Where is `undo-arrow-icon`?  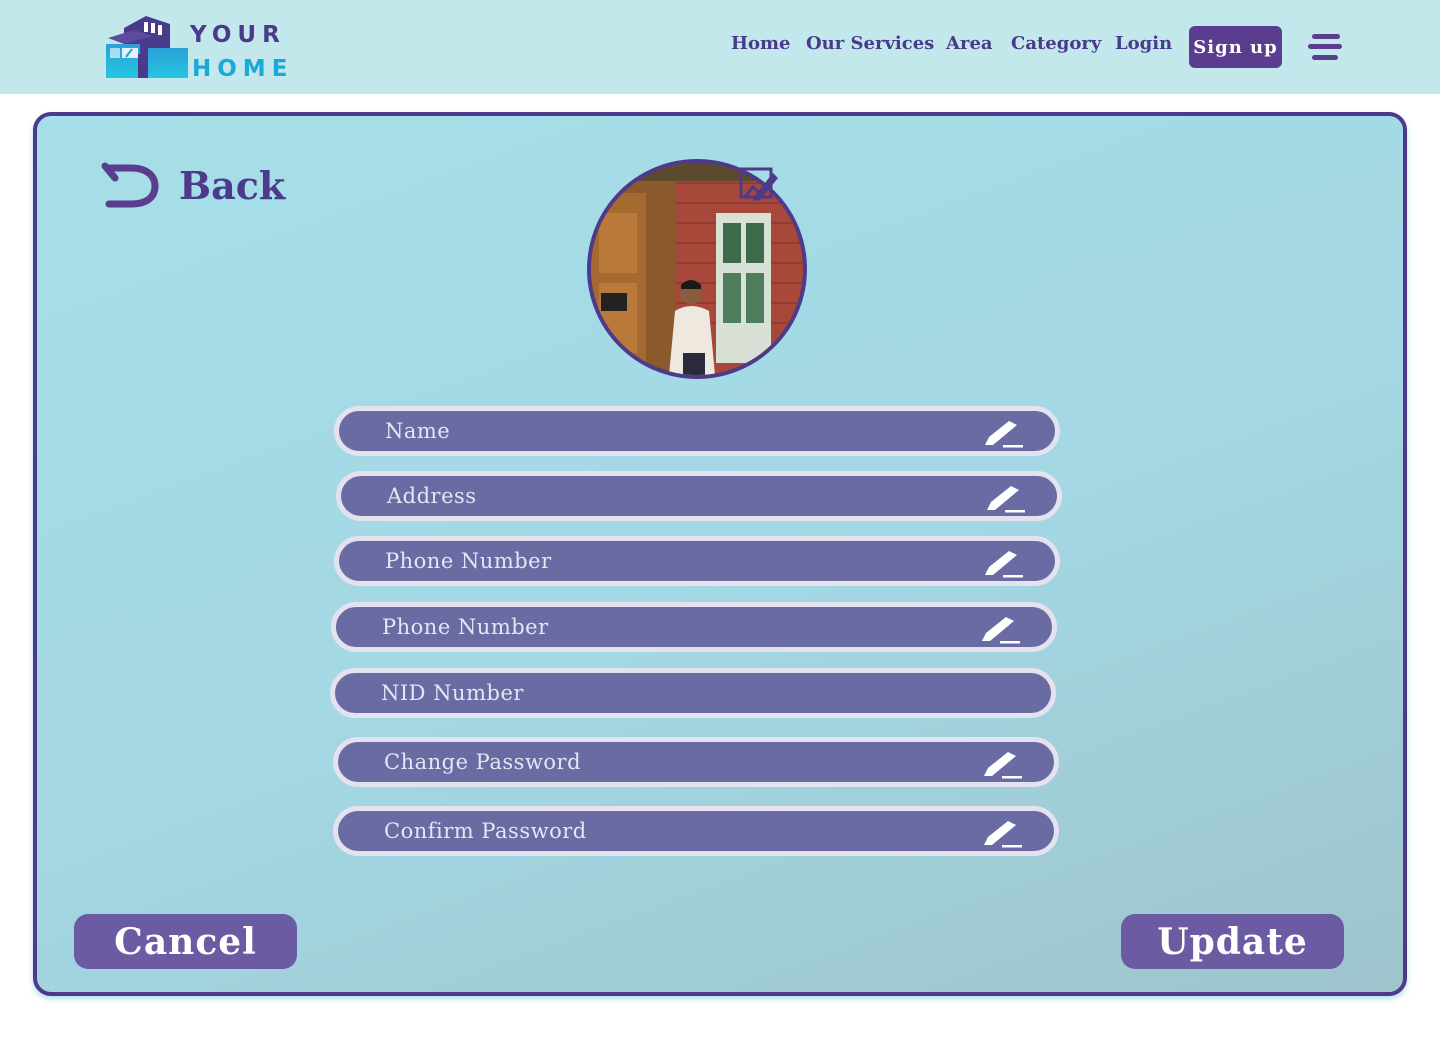 undo-arrow-icon is located at coordinates (130, 185).